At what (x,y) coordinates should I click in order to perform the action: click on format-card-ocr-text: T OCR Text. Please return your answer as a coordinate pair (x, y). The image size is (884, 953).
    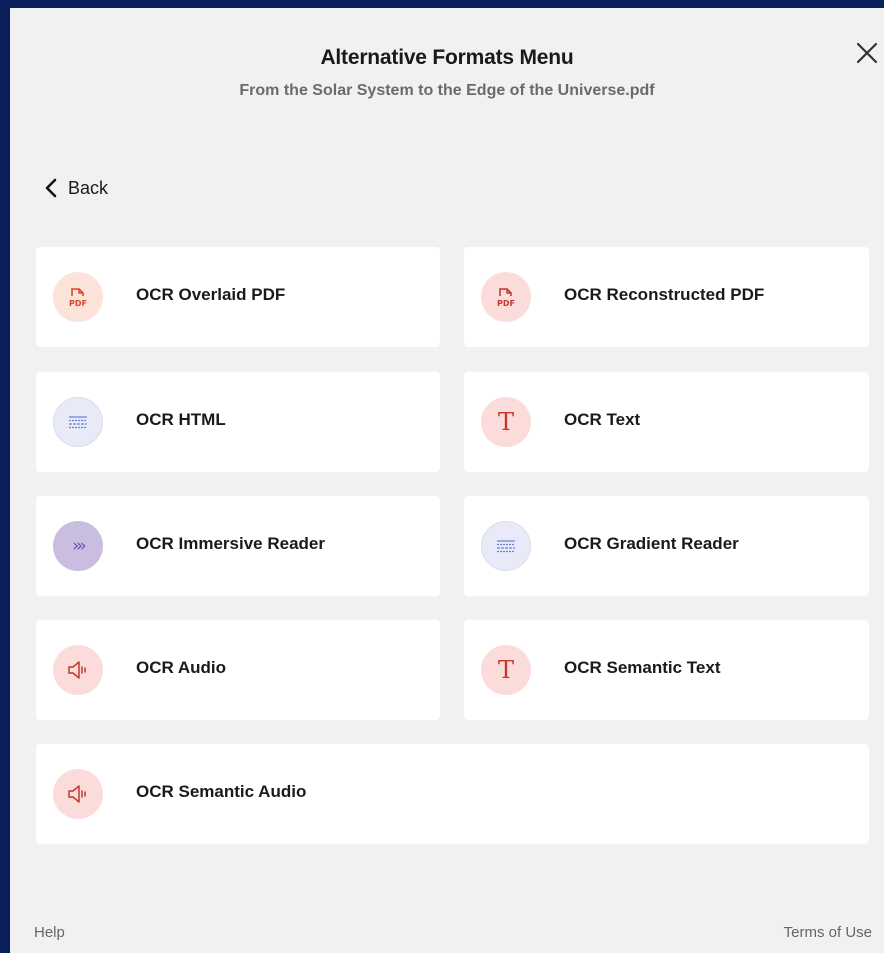
    Looking at the image, I should click on (666, 422).